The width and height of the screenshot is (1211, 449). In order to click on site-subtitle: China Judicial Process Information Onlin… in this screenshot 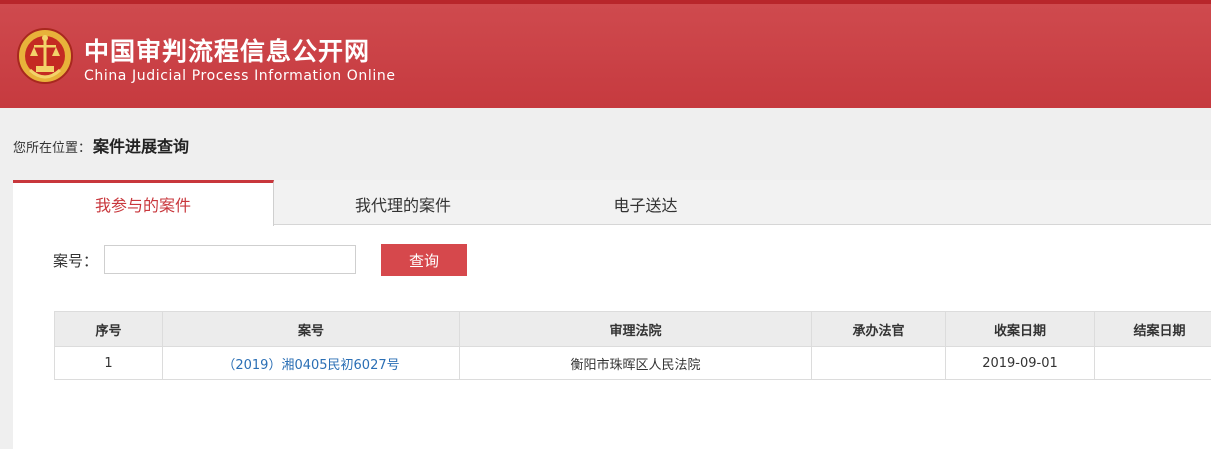, I will do `click(240, 76)`.